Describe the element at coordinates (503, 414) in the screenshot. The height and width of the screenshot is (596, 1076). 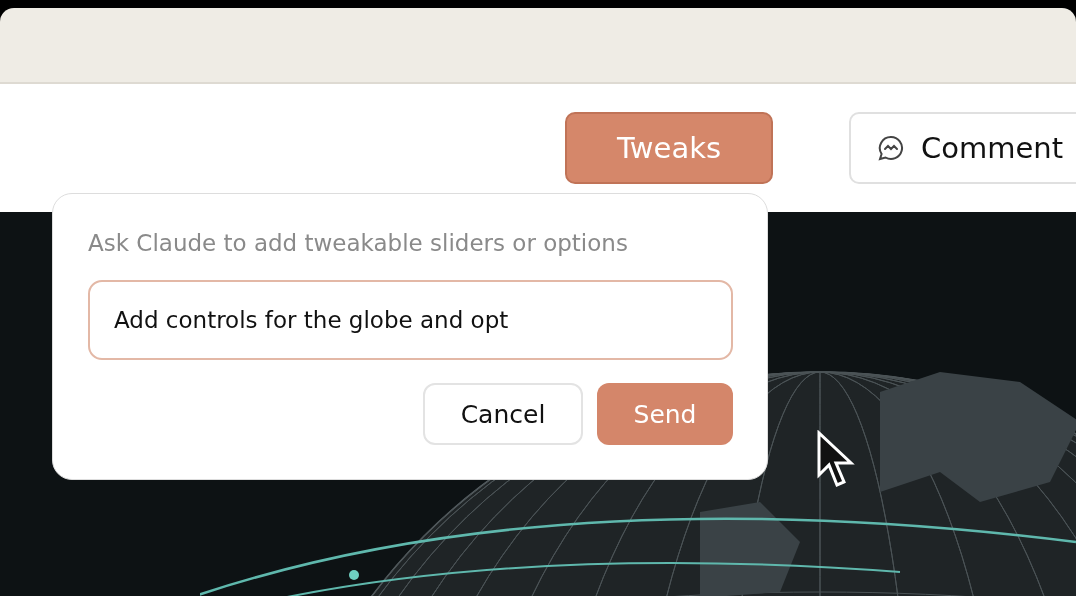
I see `cancel-button: Cancel` at that location.